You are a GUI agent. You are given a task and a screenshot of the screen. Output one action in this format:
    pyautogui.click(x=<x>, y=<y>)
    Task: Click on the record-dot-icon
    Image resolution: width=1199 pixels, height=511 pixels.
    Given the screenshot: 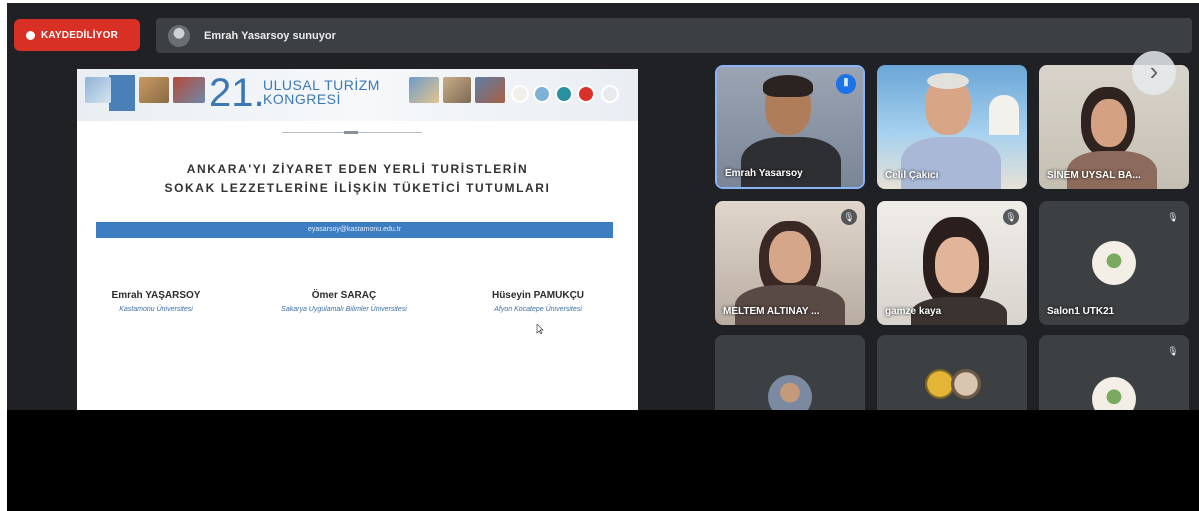 What is the action you would take?
    pyautogui.click(x=30, y=35)
    